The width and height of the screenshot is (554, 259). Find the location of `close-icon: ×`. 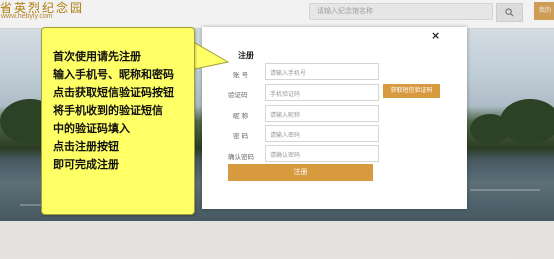

close-icon: × is located at coordinates (435, 35).